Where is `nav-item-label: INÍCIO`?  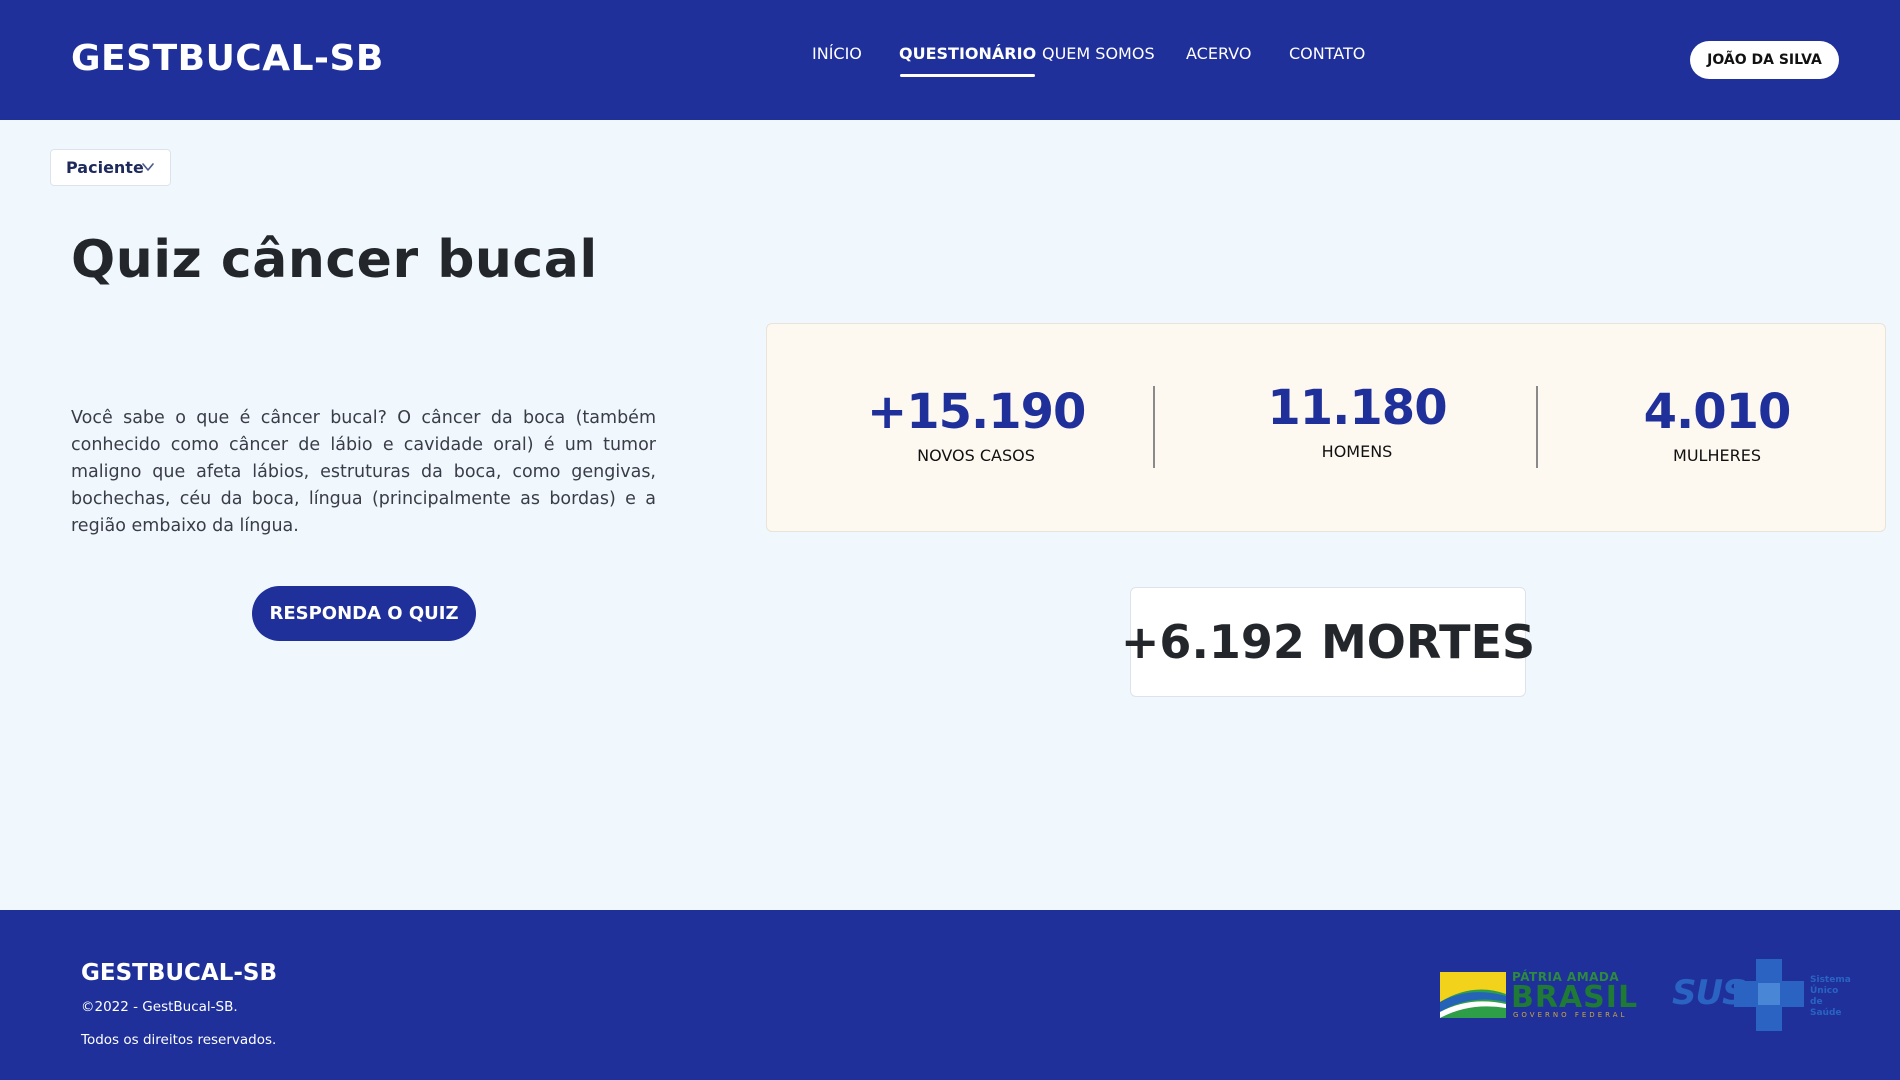
nav-item-label: INÍCIO is located at coordinates (837, 53).